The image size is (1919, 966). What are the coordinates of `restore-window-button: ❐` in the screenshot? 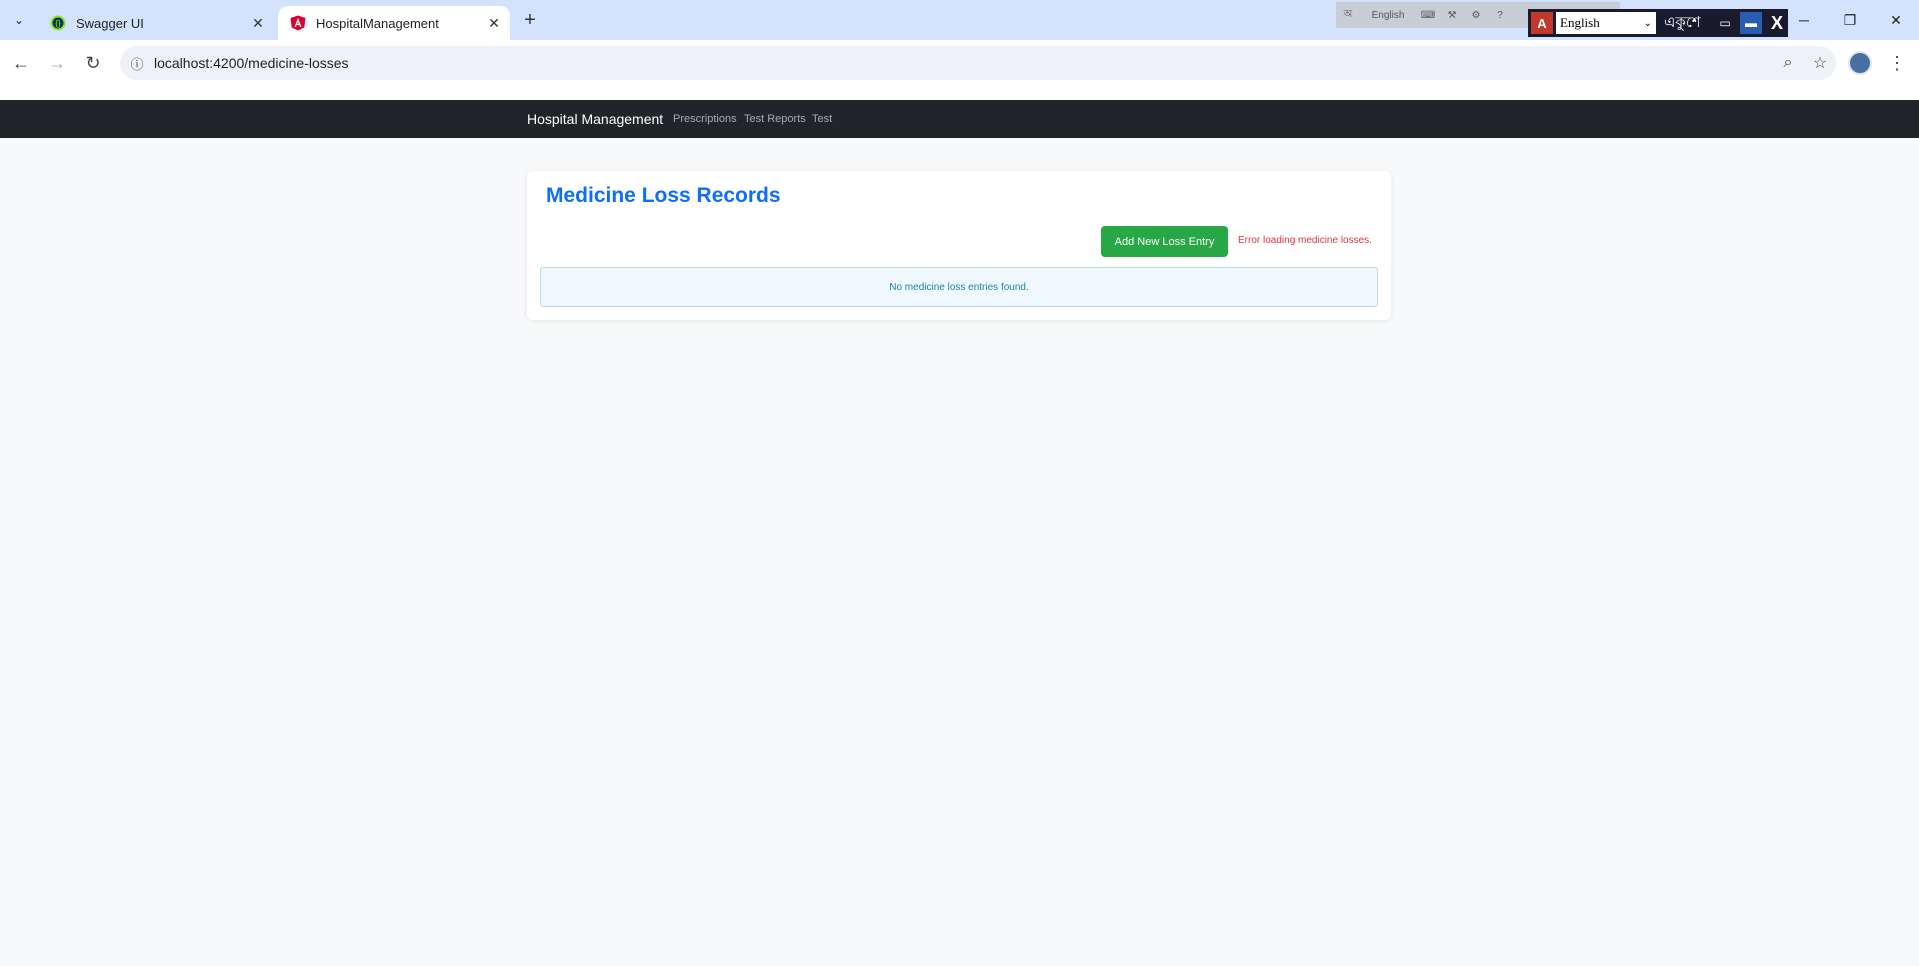 It's located at (1850, 20).